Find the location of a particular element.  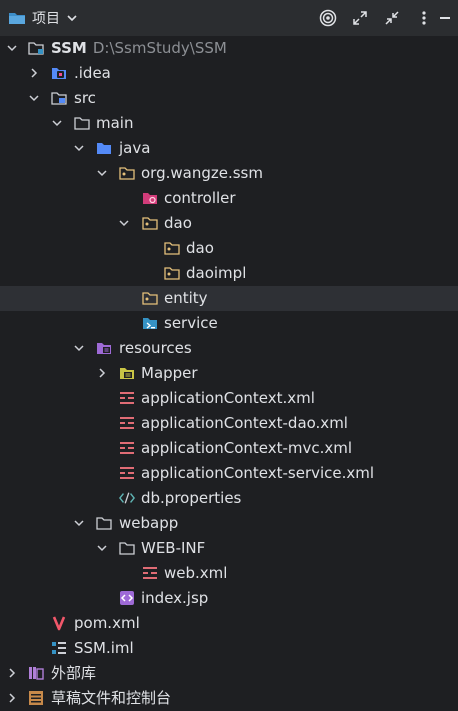

tree-item-label: pom.xml is located at coordinates (107, 623).